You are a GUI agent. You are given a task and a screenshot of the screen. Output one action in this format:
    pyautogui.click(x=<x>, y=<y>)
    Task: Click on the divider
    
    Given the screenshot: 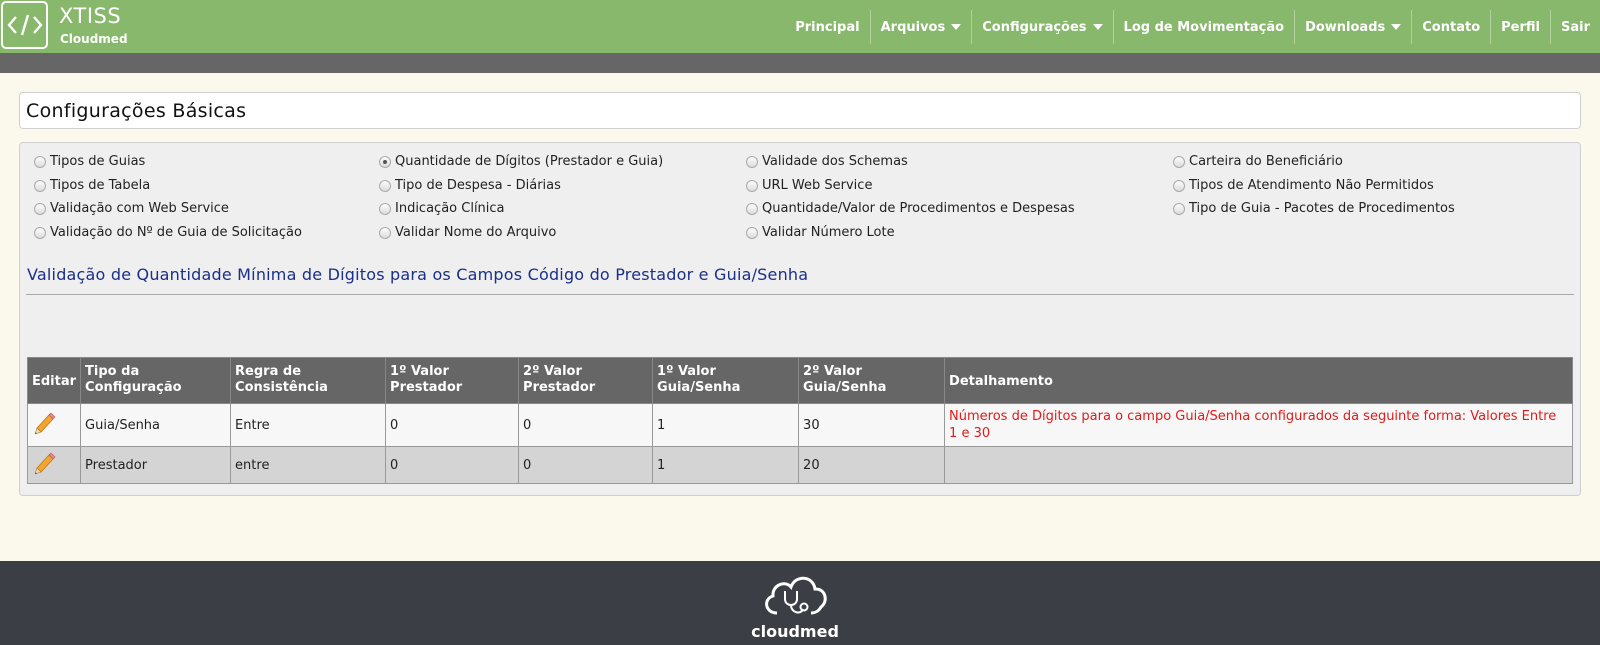 What is the action you would take?
    pyautogui.click(x=800, y=294)
    